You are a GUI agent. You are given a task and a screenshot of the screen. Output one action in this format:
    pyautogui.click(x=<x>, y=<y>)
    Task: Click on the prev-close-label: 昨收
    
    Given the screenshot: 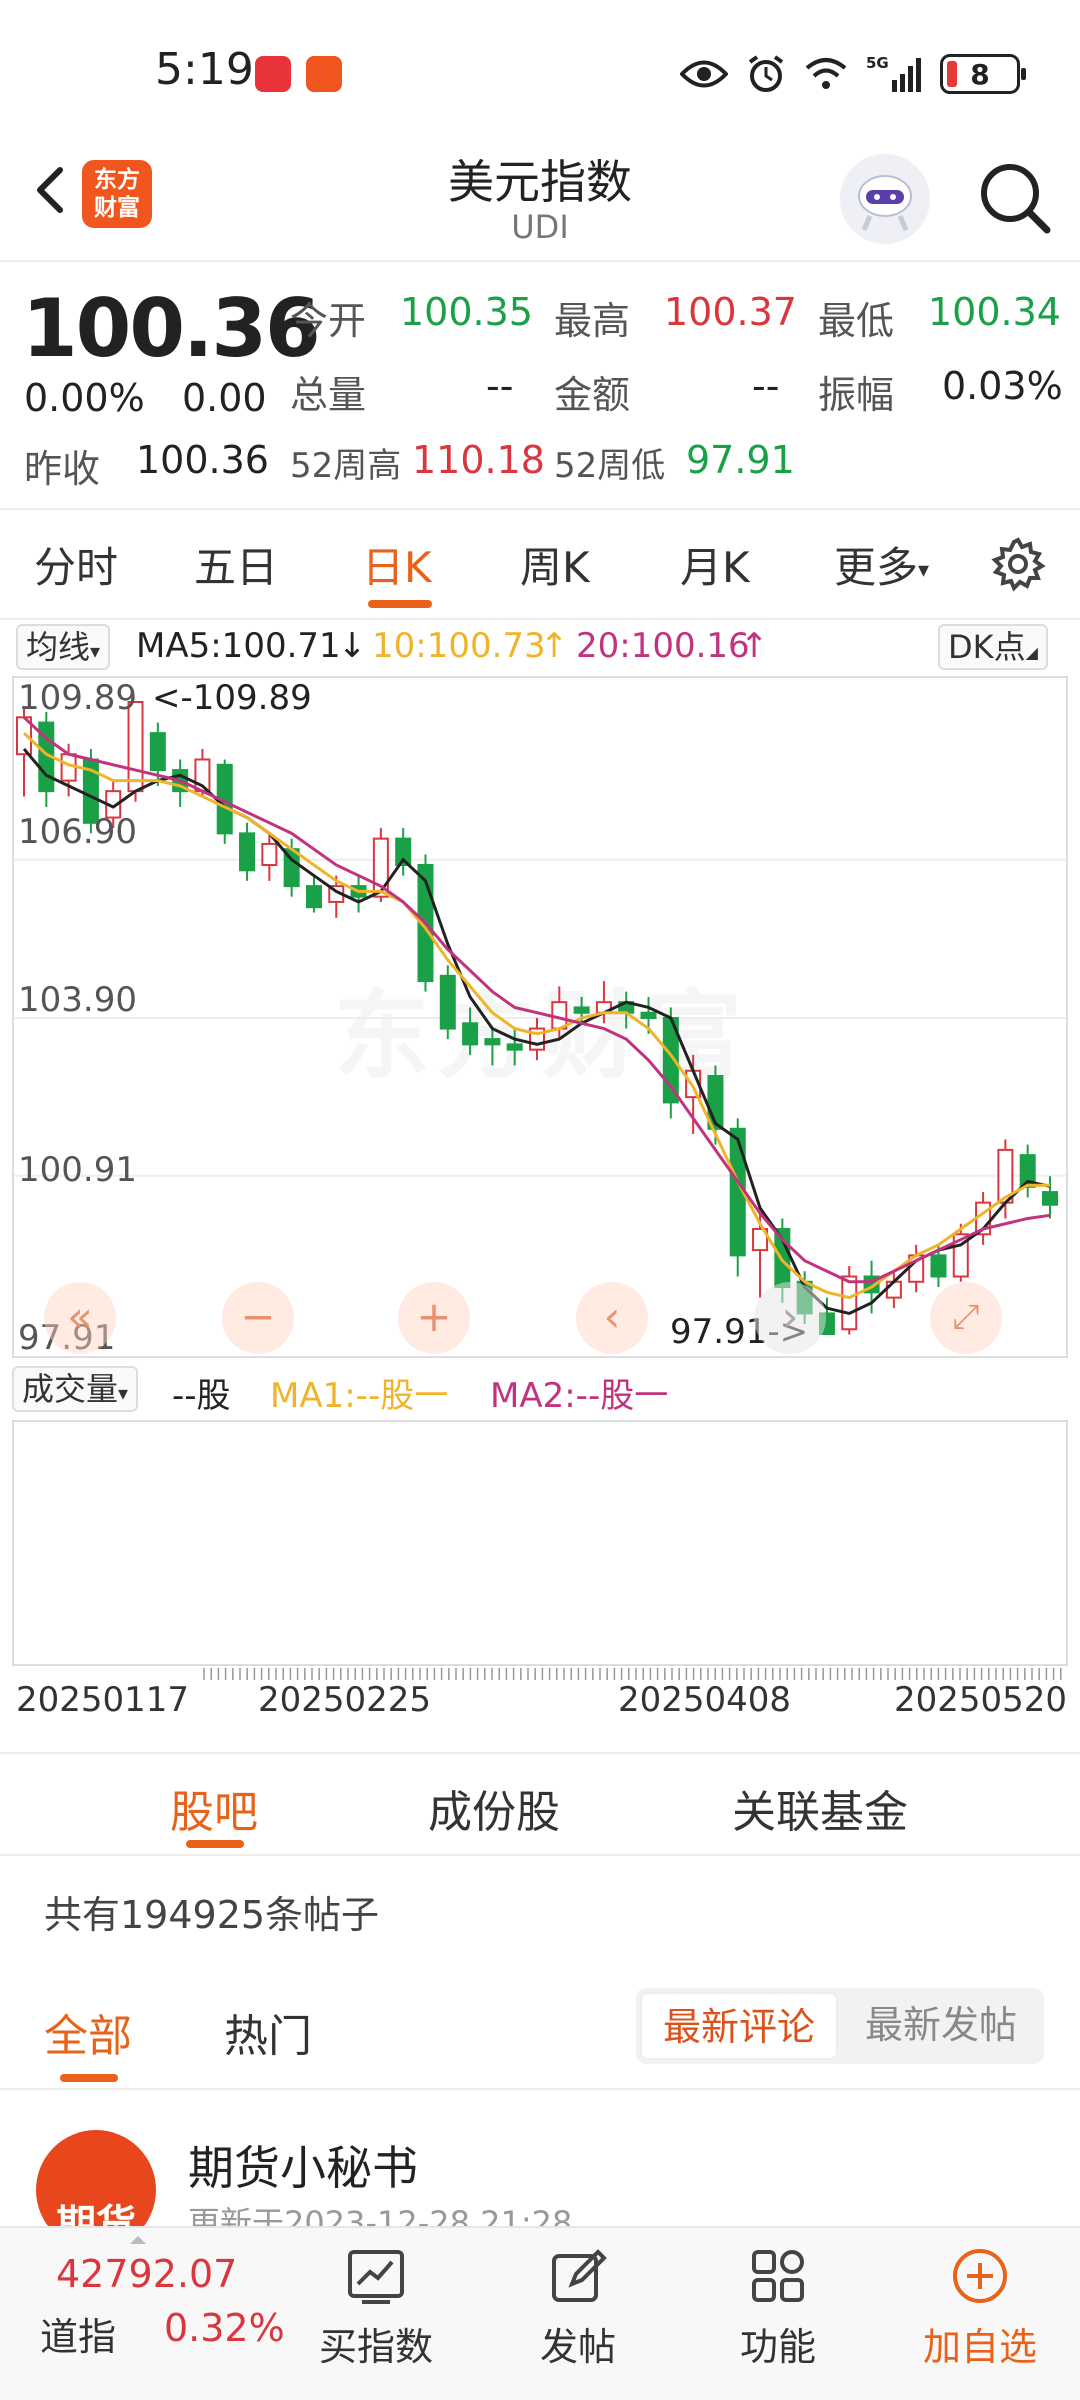 What is the action you would take?
    pyautogui.click(x=62, y=469)
    